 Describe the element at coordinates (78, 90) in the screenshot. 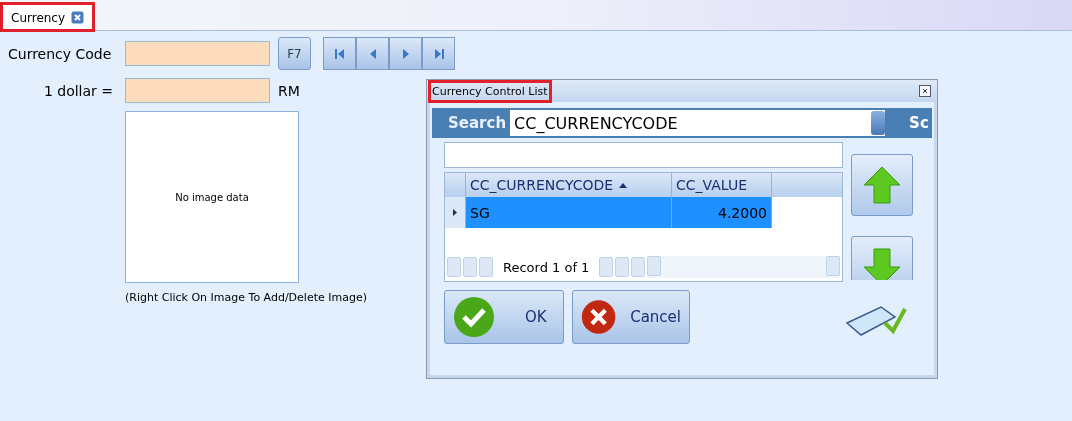

I see `field-label: 1 dollar =` at that location.